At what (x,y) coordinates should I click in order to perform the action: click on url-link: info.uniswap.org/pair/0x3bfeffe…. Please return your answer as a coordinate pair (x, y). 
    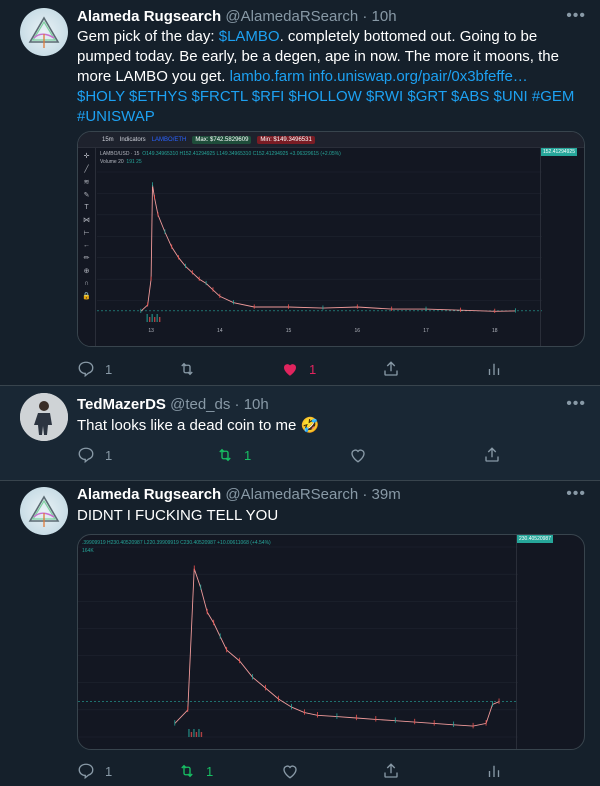
    Looking at the image, I should click on (418, 76).